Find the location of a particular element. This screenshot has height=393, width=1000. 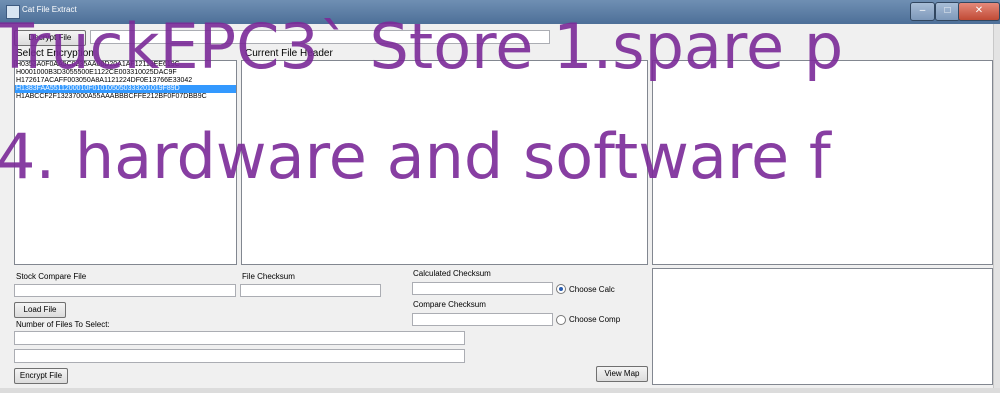

file-checksum-label: File Checksum is located at coordinates (268, 276).